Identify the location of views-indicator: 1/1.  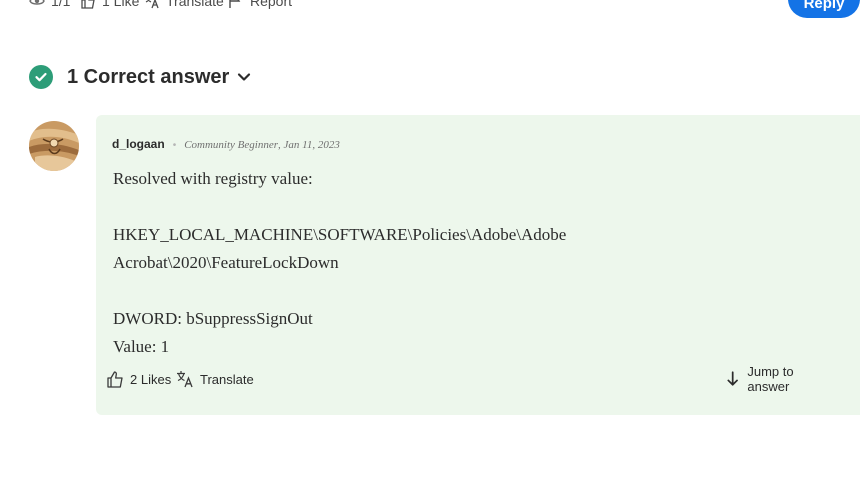
(49, 5).